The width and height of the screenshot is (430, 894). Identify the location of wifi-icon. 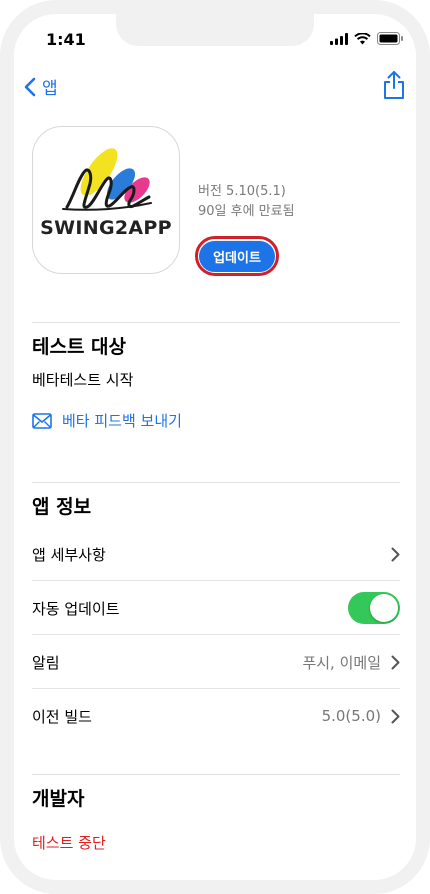
(362, 38).